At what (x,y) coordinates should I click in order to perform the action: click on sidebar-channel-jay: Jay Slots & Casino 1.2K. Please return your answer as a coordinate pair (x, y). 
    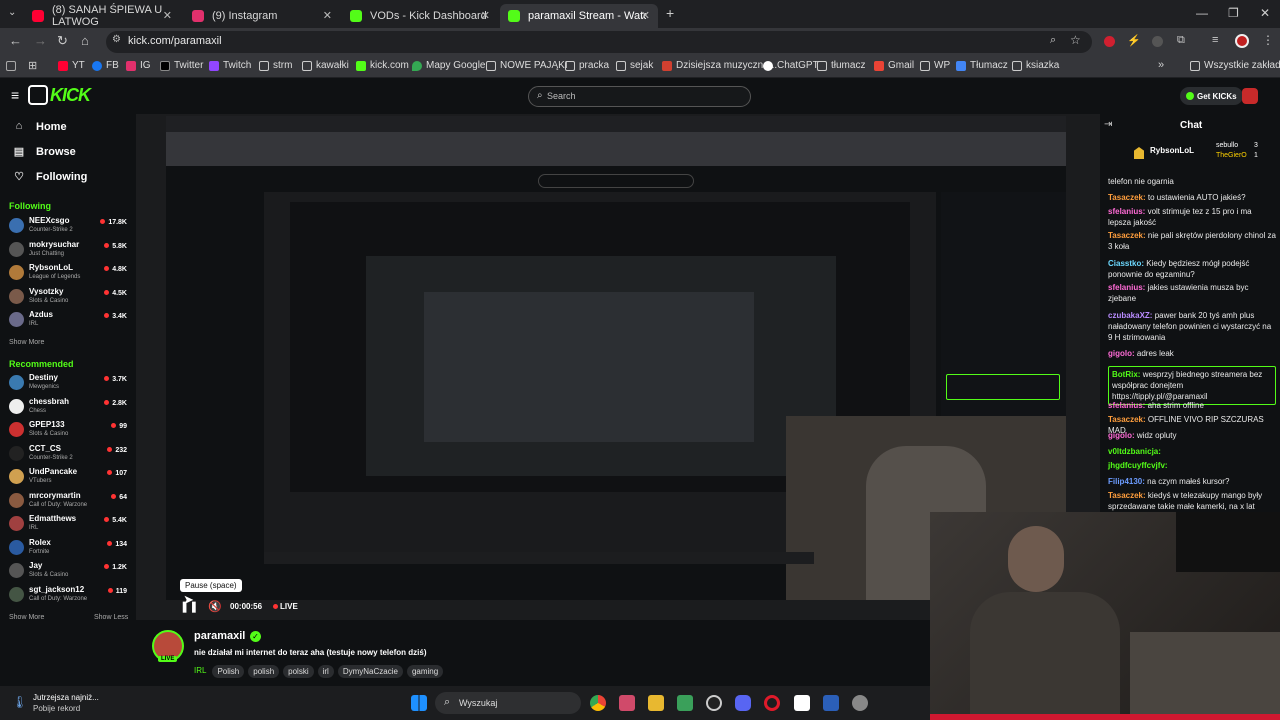
    Looking at the image, I should click on (68, 572).